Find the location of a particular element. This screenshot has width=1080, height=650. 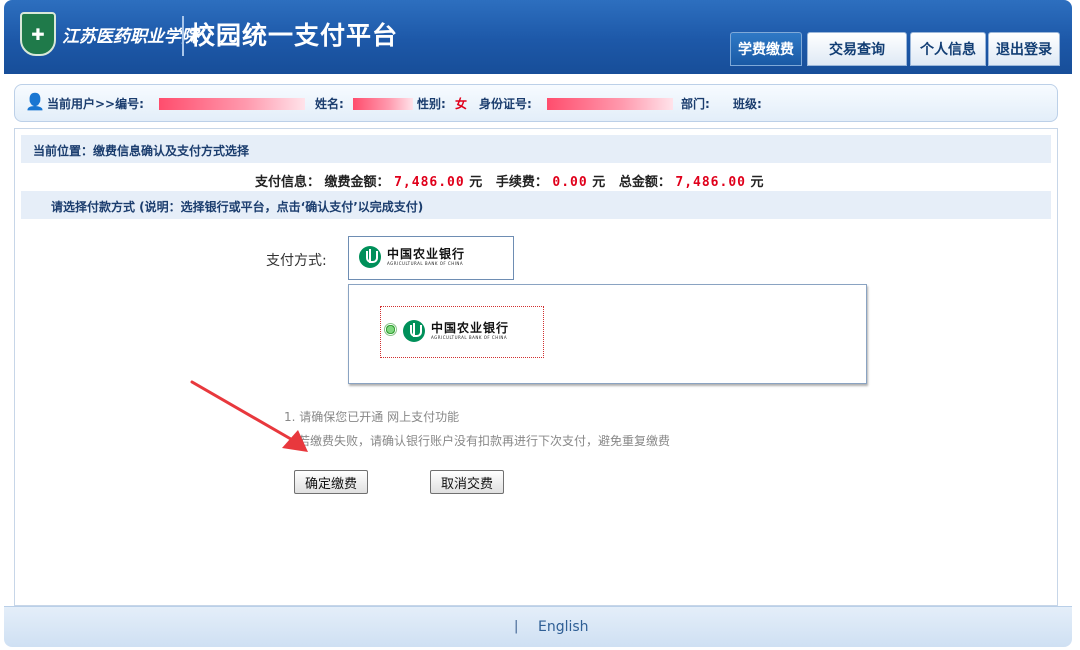

annotation-arrow-icon is located at coordinates (249, 416).